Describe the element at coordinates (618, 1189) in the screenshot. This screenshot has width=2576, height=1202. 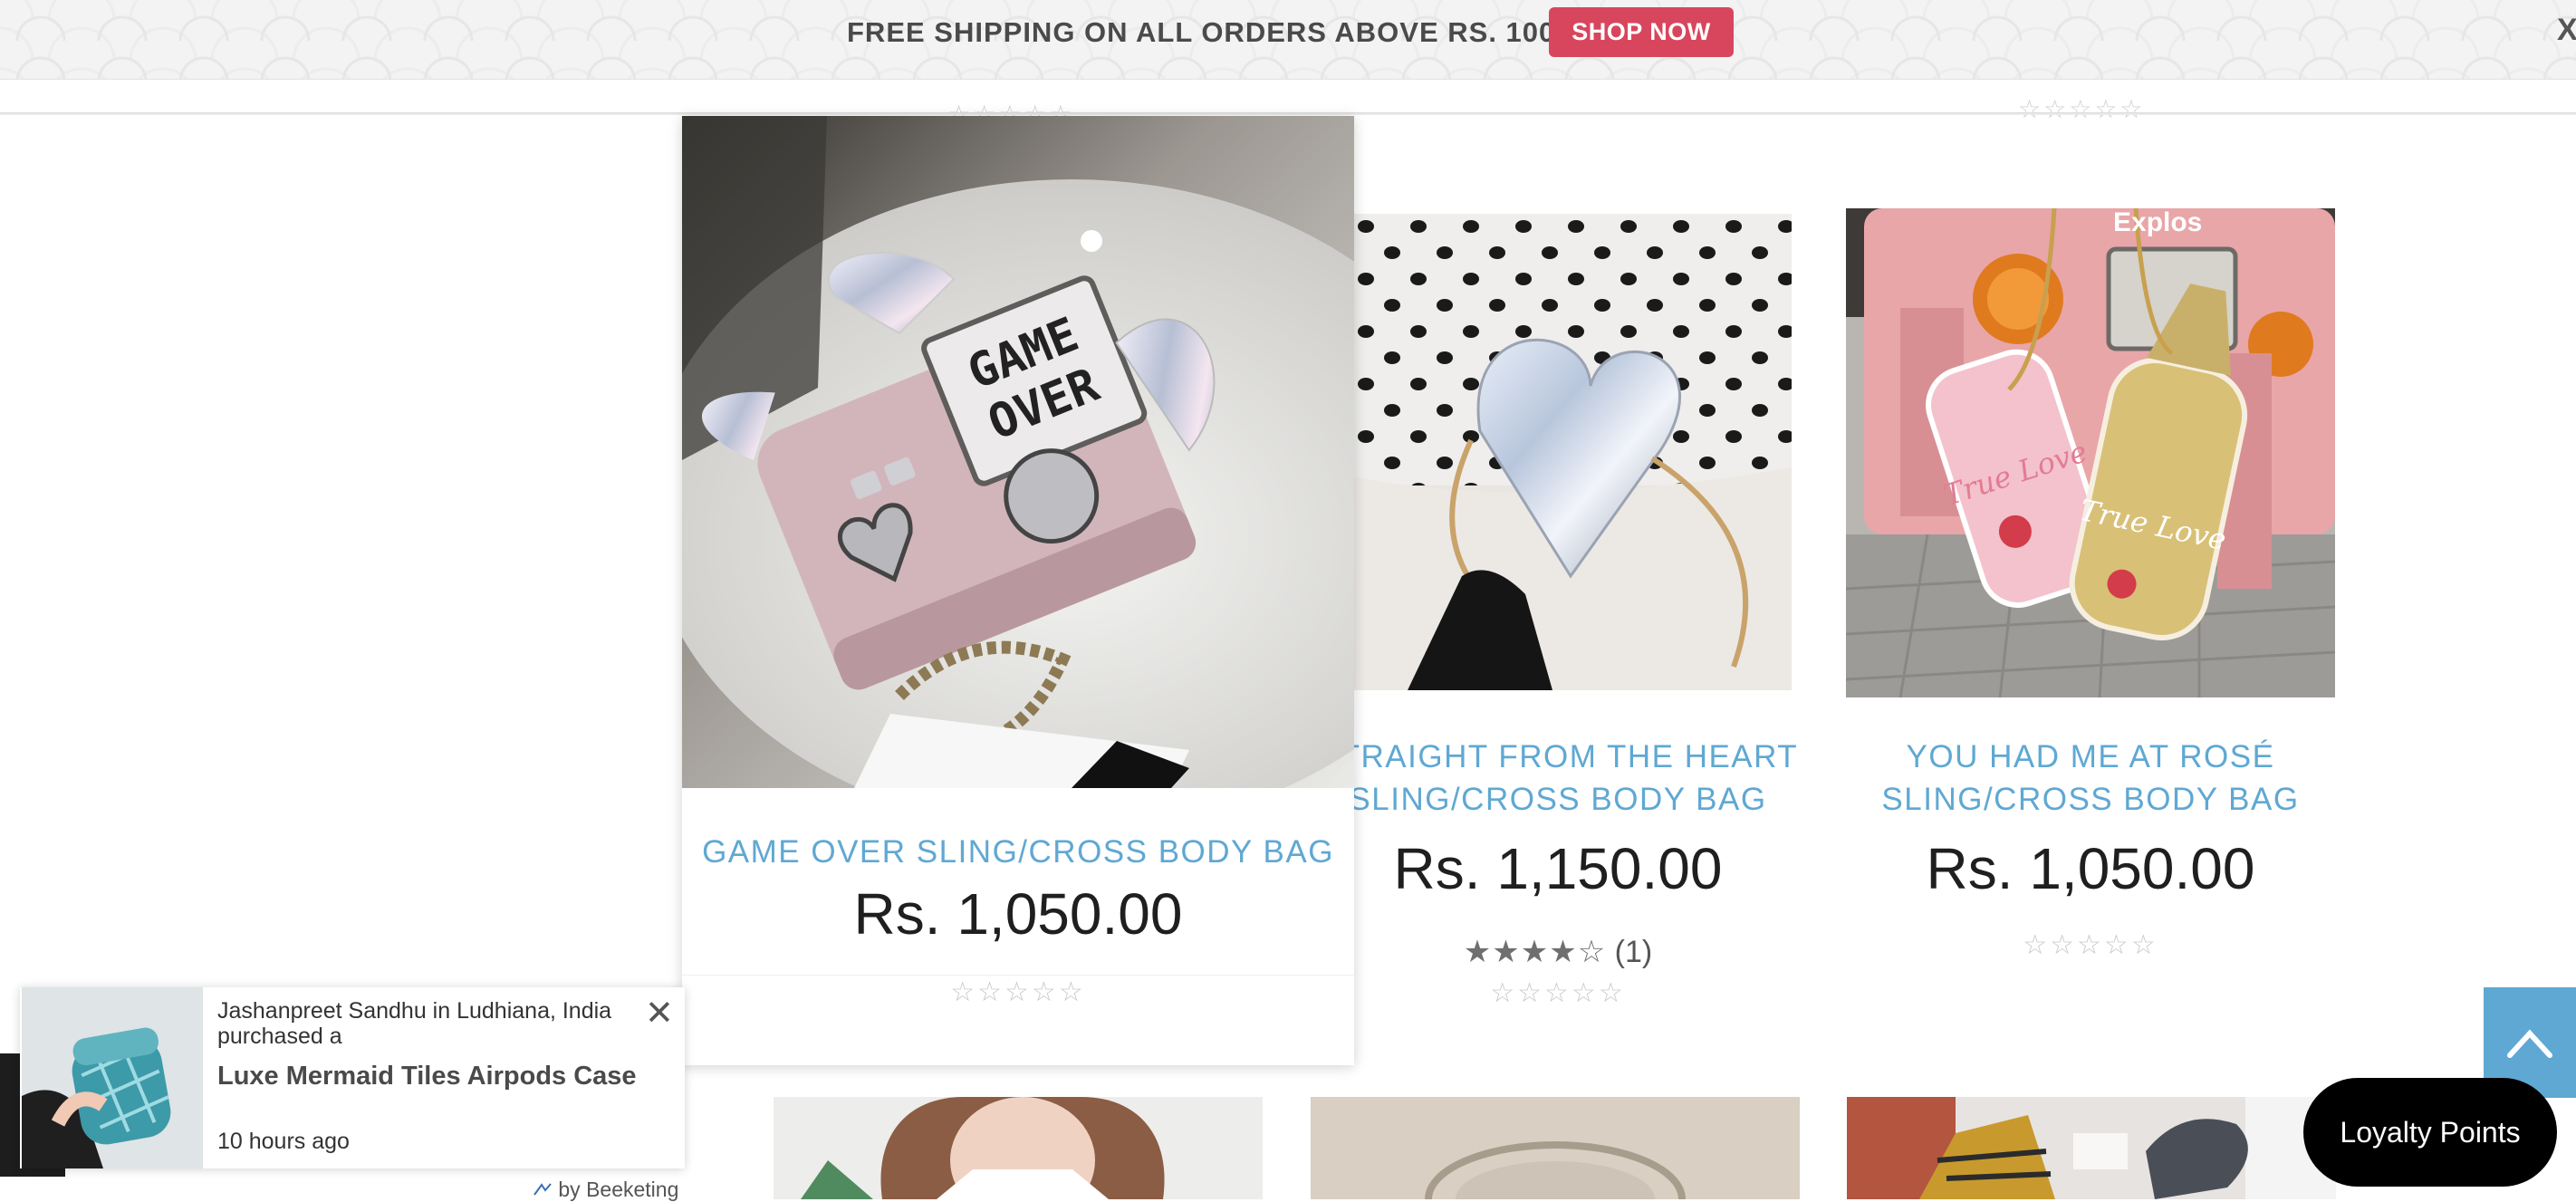
I see `powered-by-label: by Beeketing` at that location.